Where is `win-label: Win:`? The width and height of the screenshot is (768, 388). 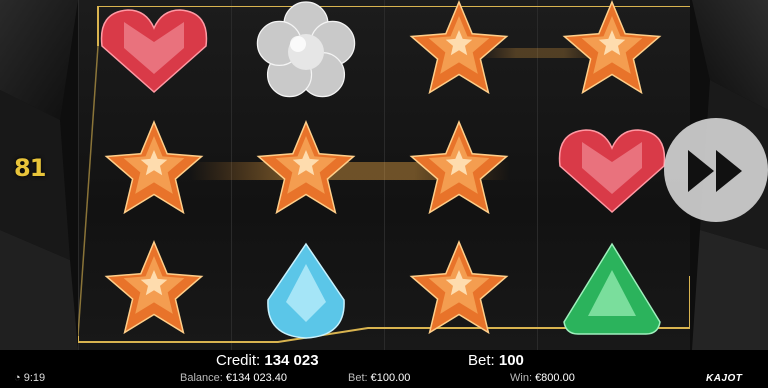 win-label: Win: is located at coordinates (521, 378).